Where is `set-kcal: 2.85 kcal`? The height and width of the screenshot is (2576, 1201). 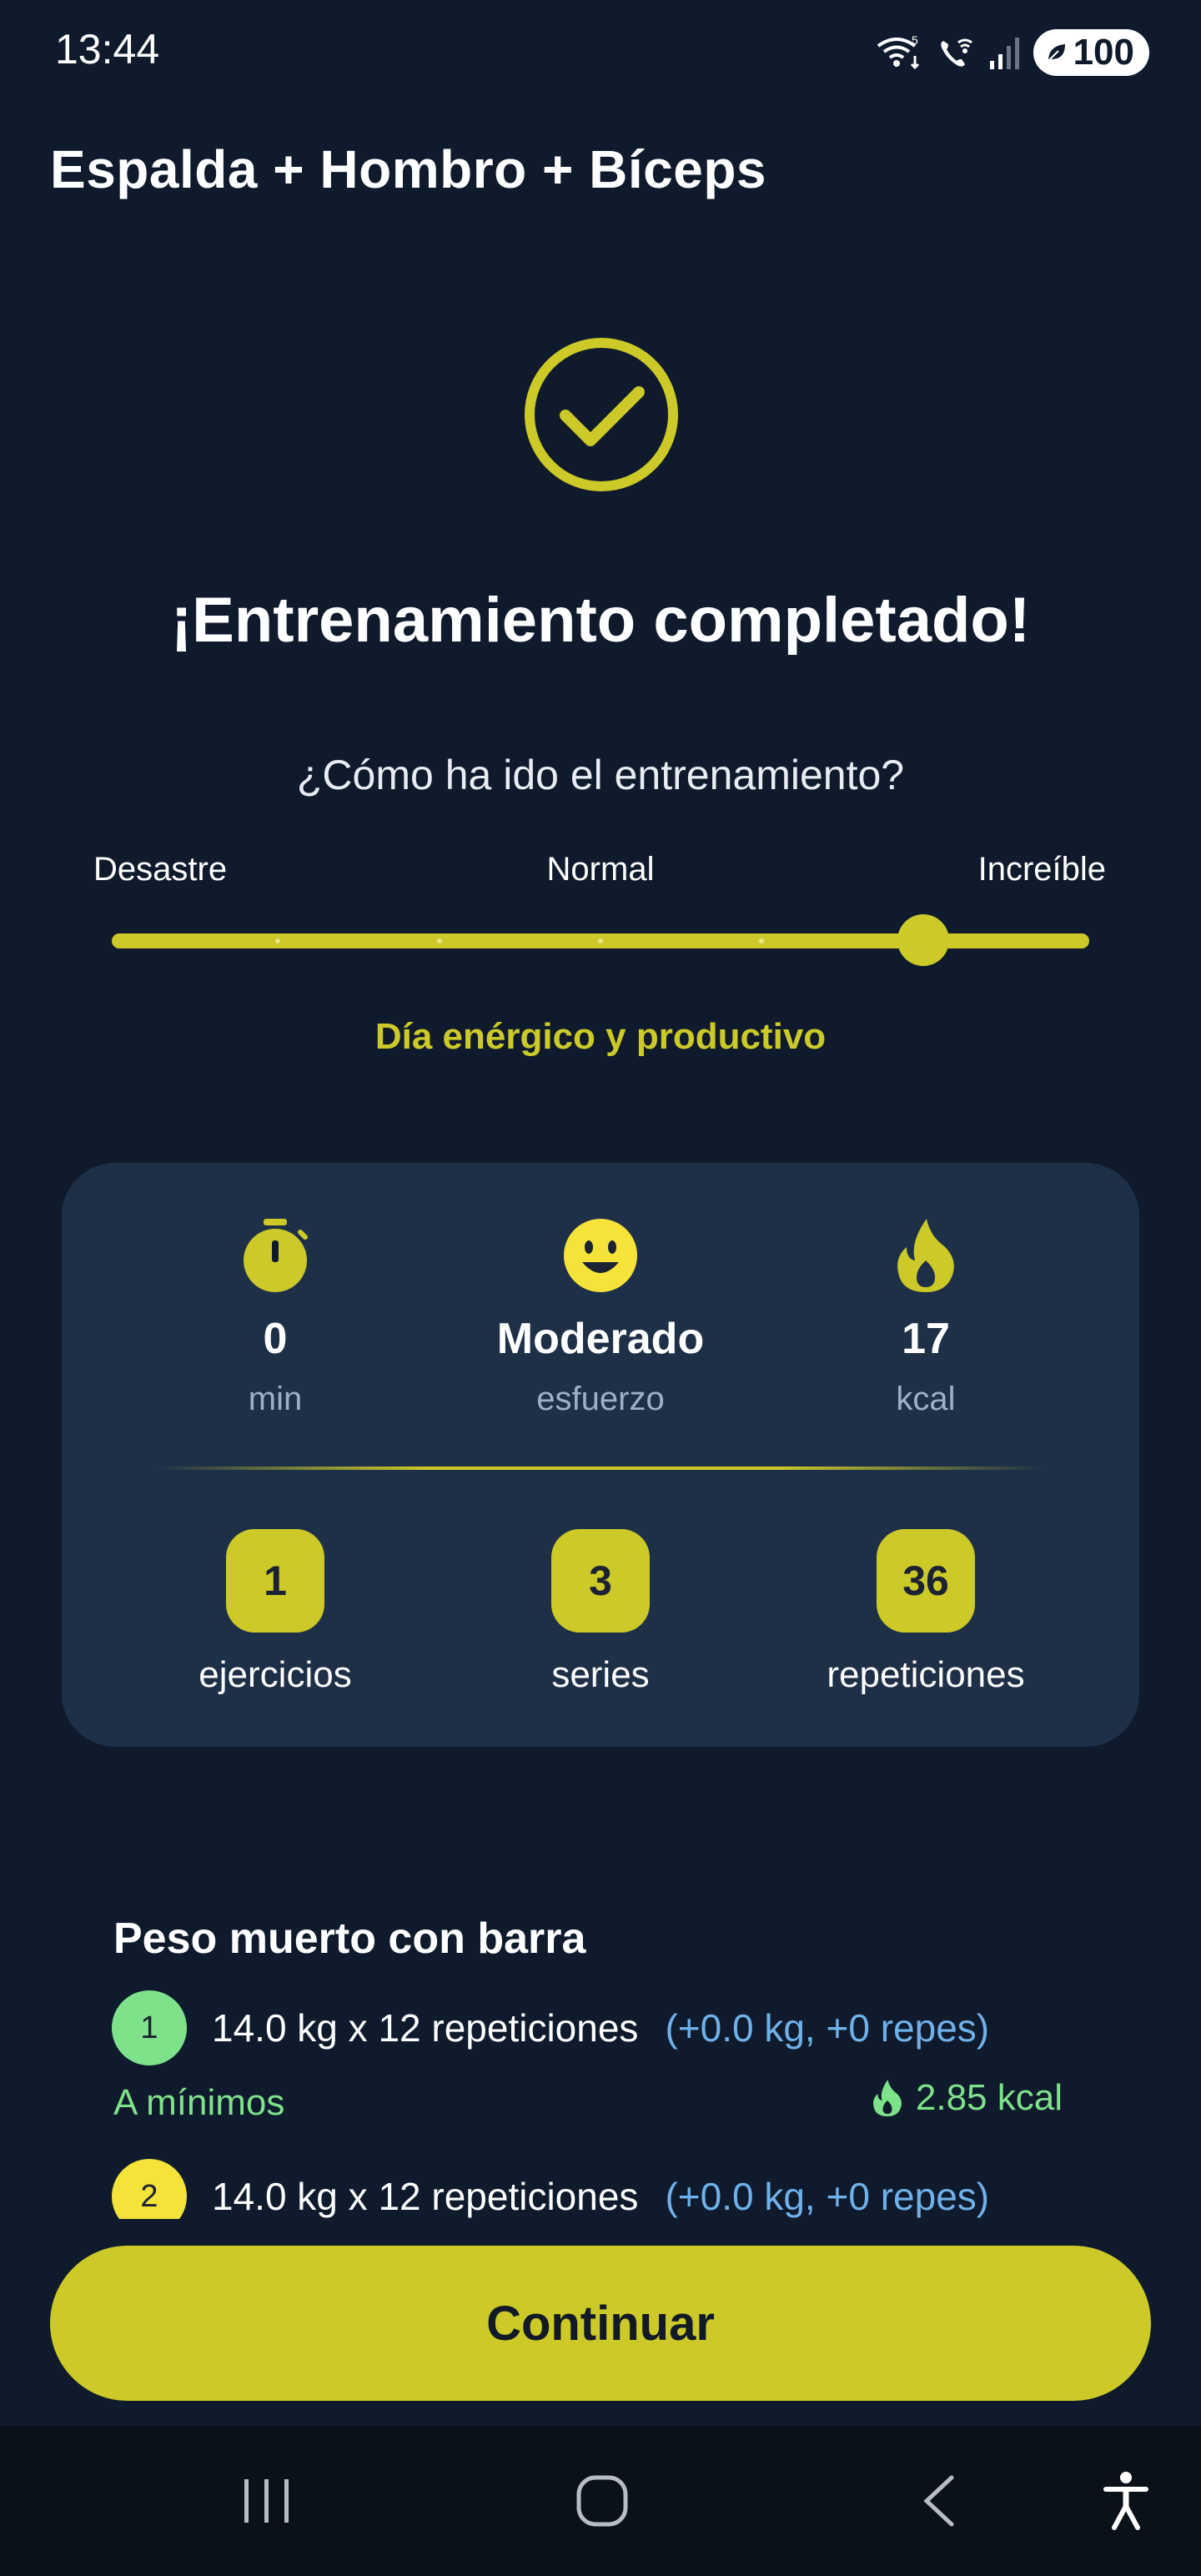
set-kcal: 2.85 kcal is located at coordinates (967, 2098).